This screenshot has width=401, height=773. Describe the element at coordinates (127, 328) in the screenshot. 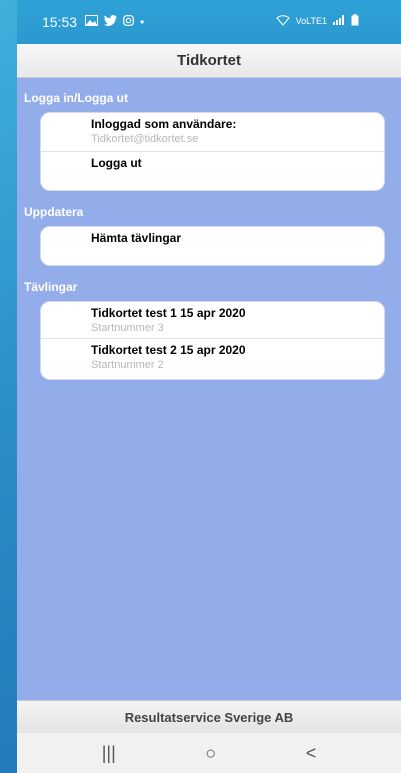

I see `competition-start-number: Startnummer 3` at that location.